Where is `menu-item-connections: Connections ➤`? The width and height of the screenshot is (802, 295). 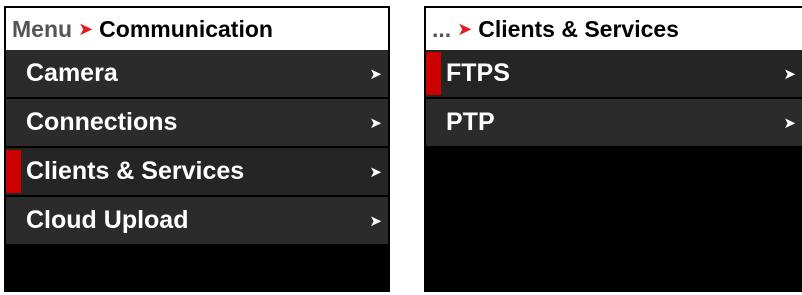 menu-item-connections: Connections ➤ is located at coordinates (197, 122).